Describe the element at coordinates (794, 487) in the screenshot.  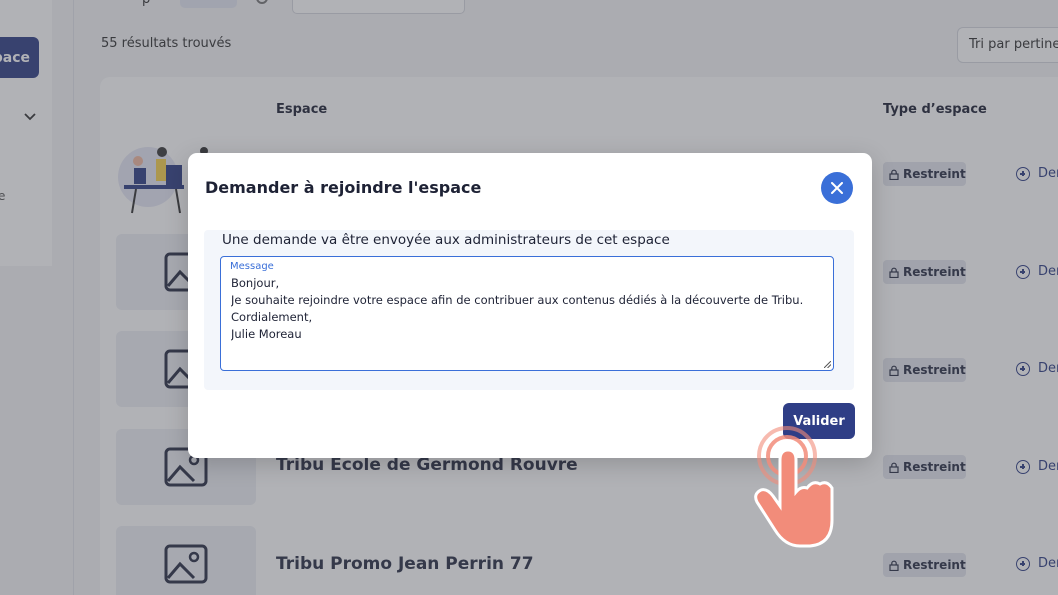
I see `tap-hand-icon` at that location.